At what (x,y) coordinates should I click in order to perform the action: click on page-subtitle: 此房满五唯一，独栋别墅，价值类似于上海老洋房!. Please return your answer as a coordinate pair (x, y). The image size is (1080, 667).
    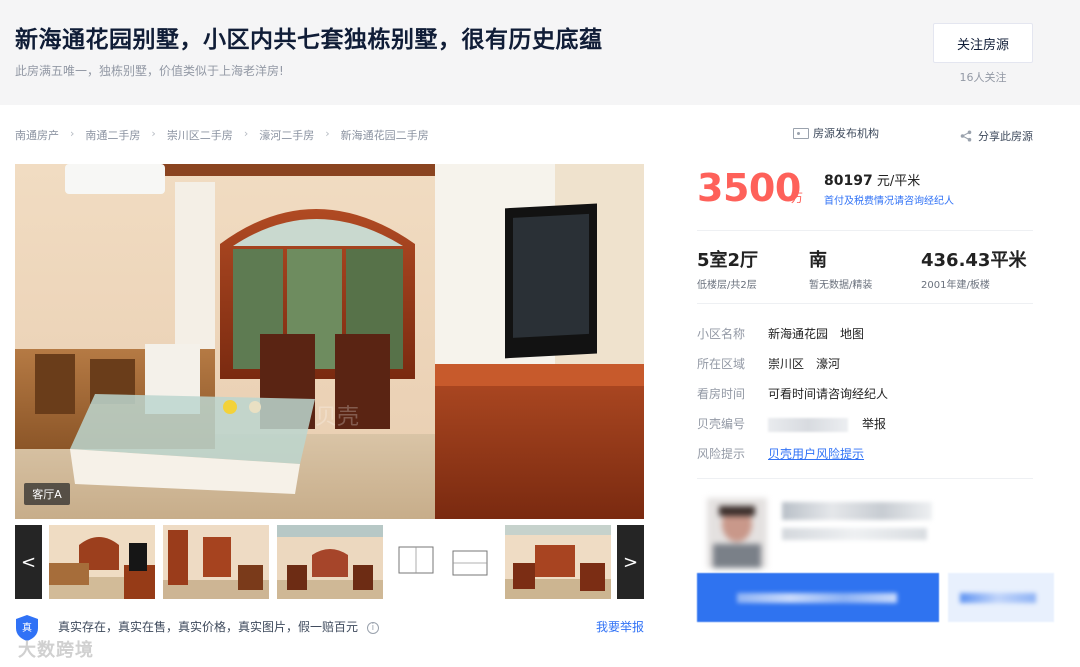
    Looking at the image, I should click on (149, 71).